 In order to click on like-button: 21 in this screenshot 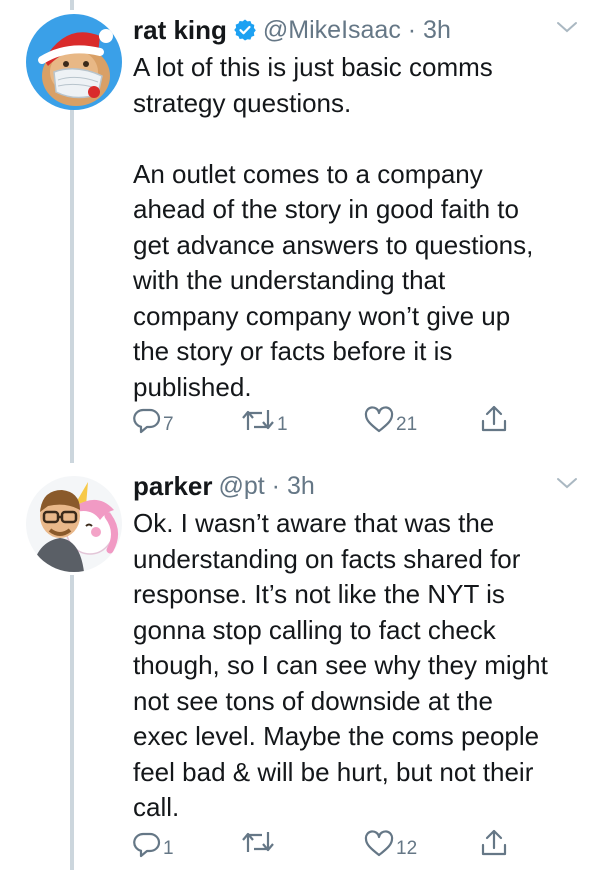, I will do `click(390, 420)`.